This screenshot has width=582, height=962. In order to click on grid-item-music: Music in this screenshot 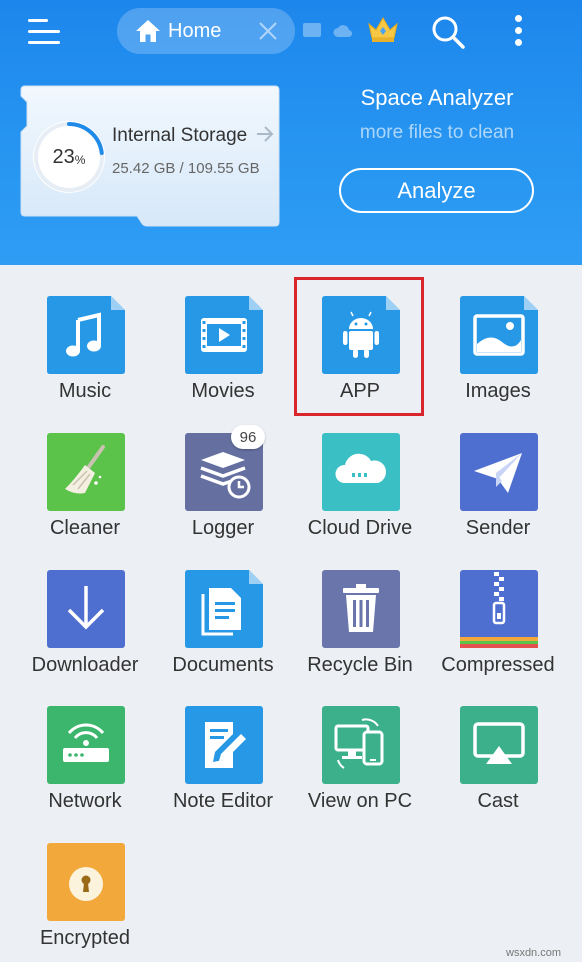, I will do `click(85, 334)`.